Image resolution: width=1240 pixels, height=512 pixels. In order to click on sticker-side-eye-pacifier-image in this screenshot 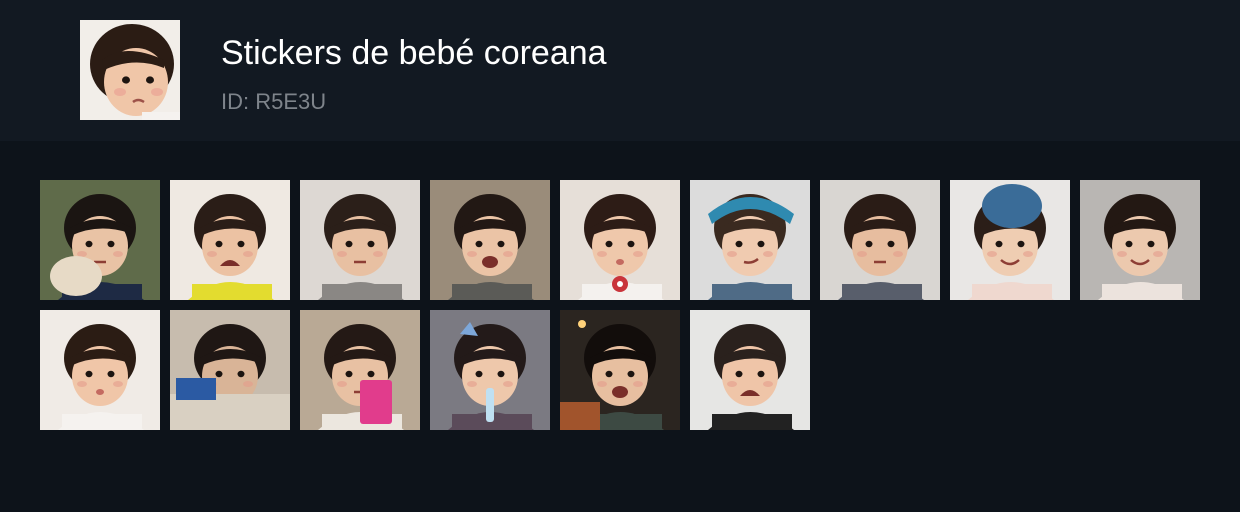, I will do `click(620, 240)`.